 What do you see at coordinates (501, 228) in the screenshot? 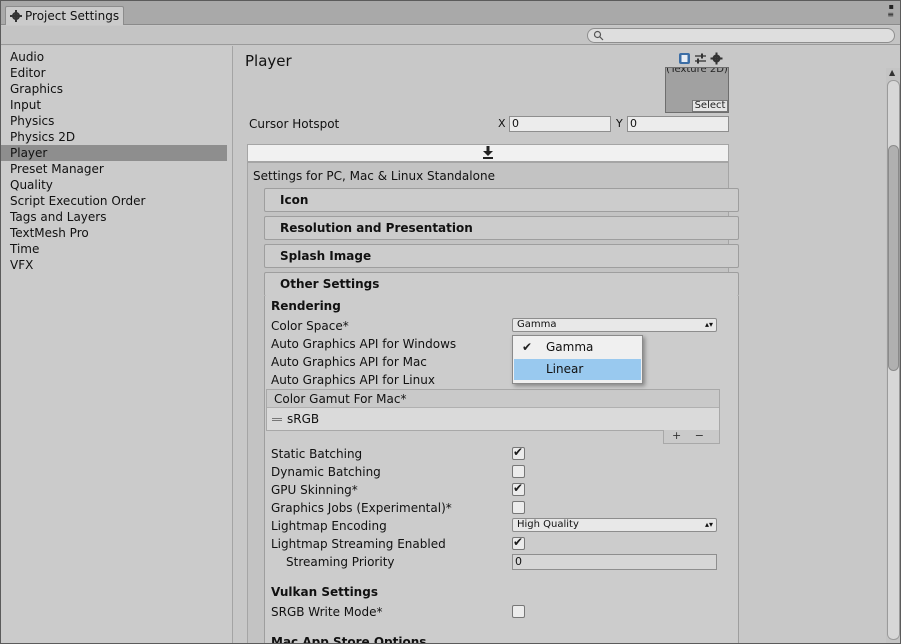
I see `section-resolution-and-presentation: Resolution and Presentation` at bounding box center [501, 228].